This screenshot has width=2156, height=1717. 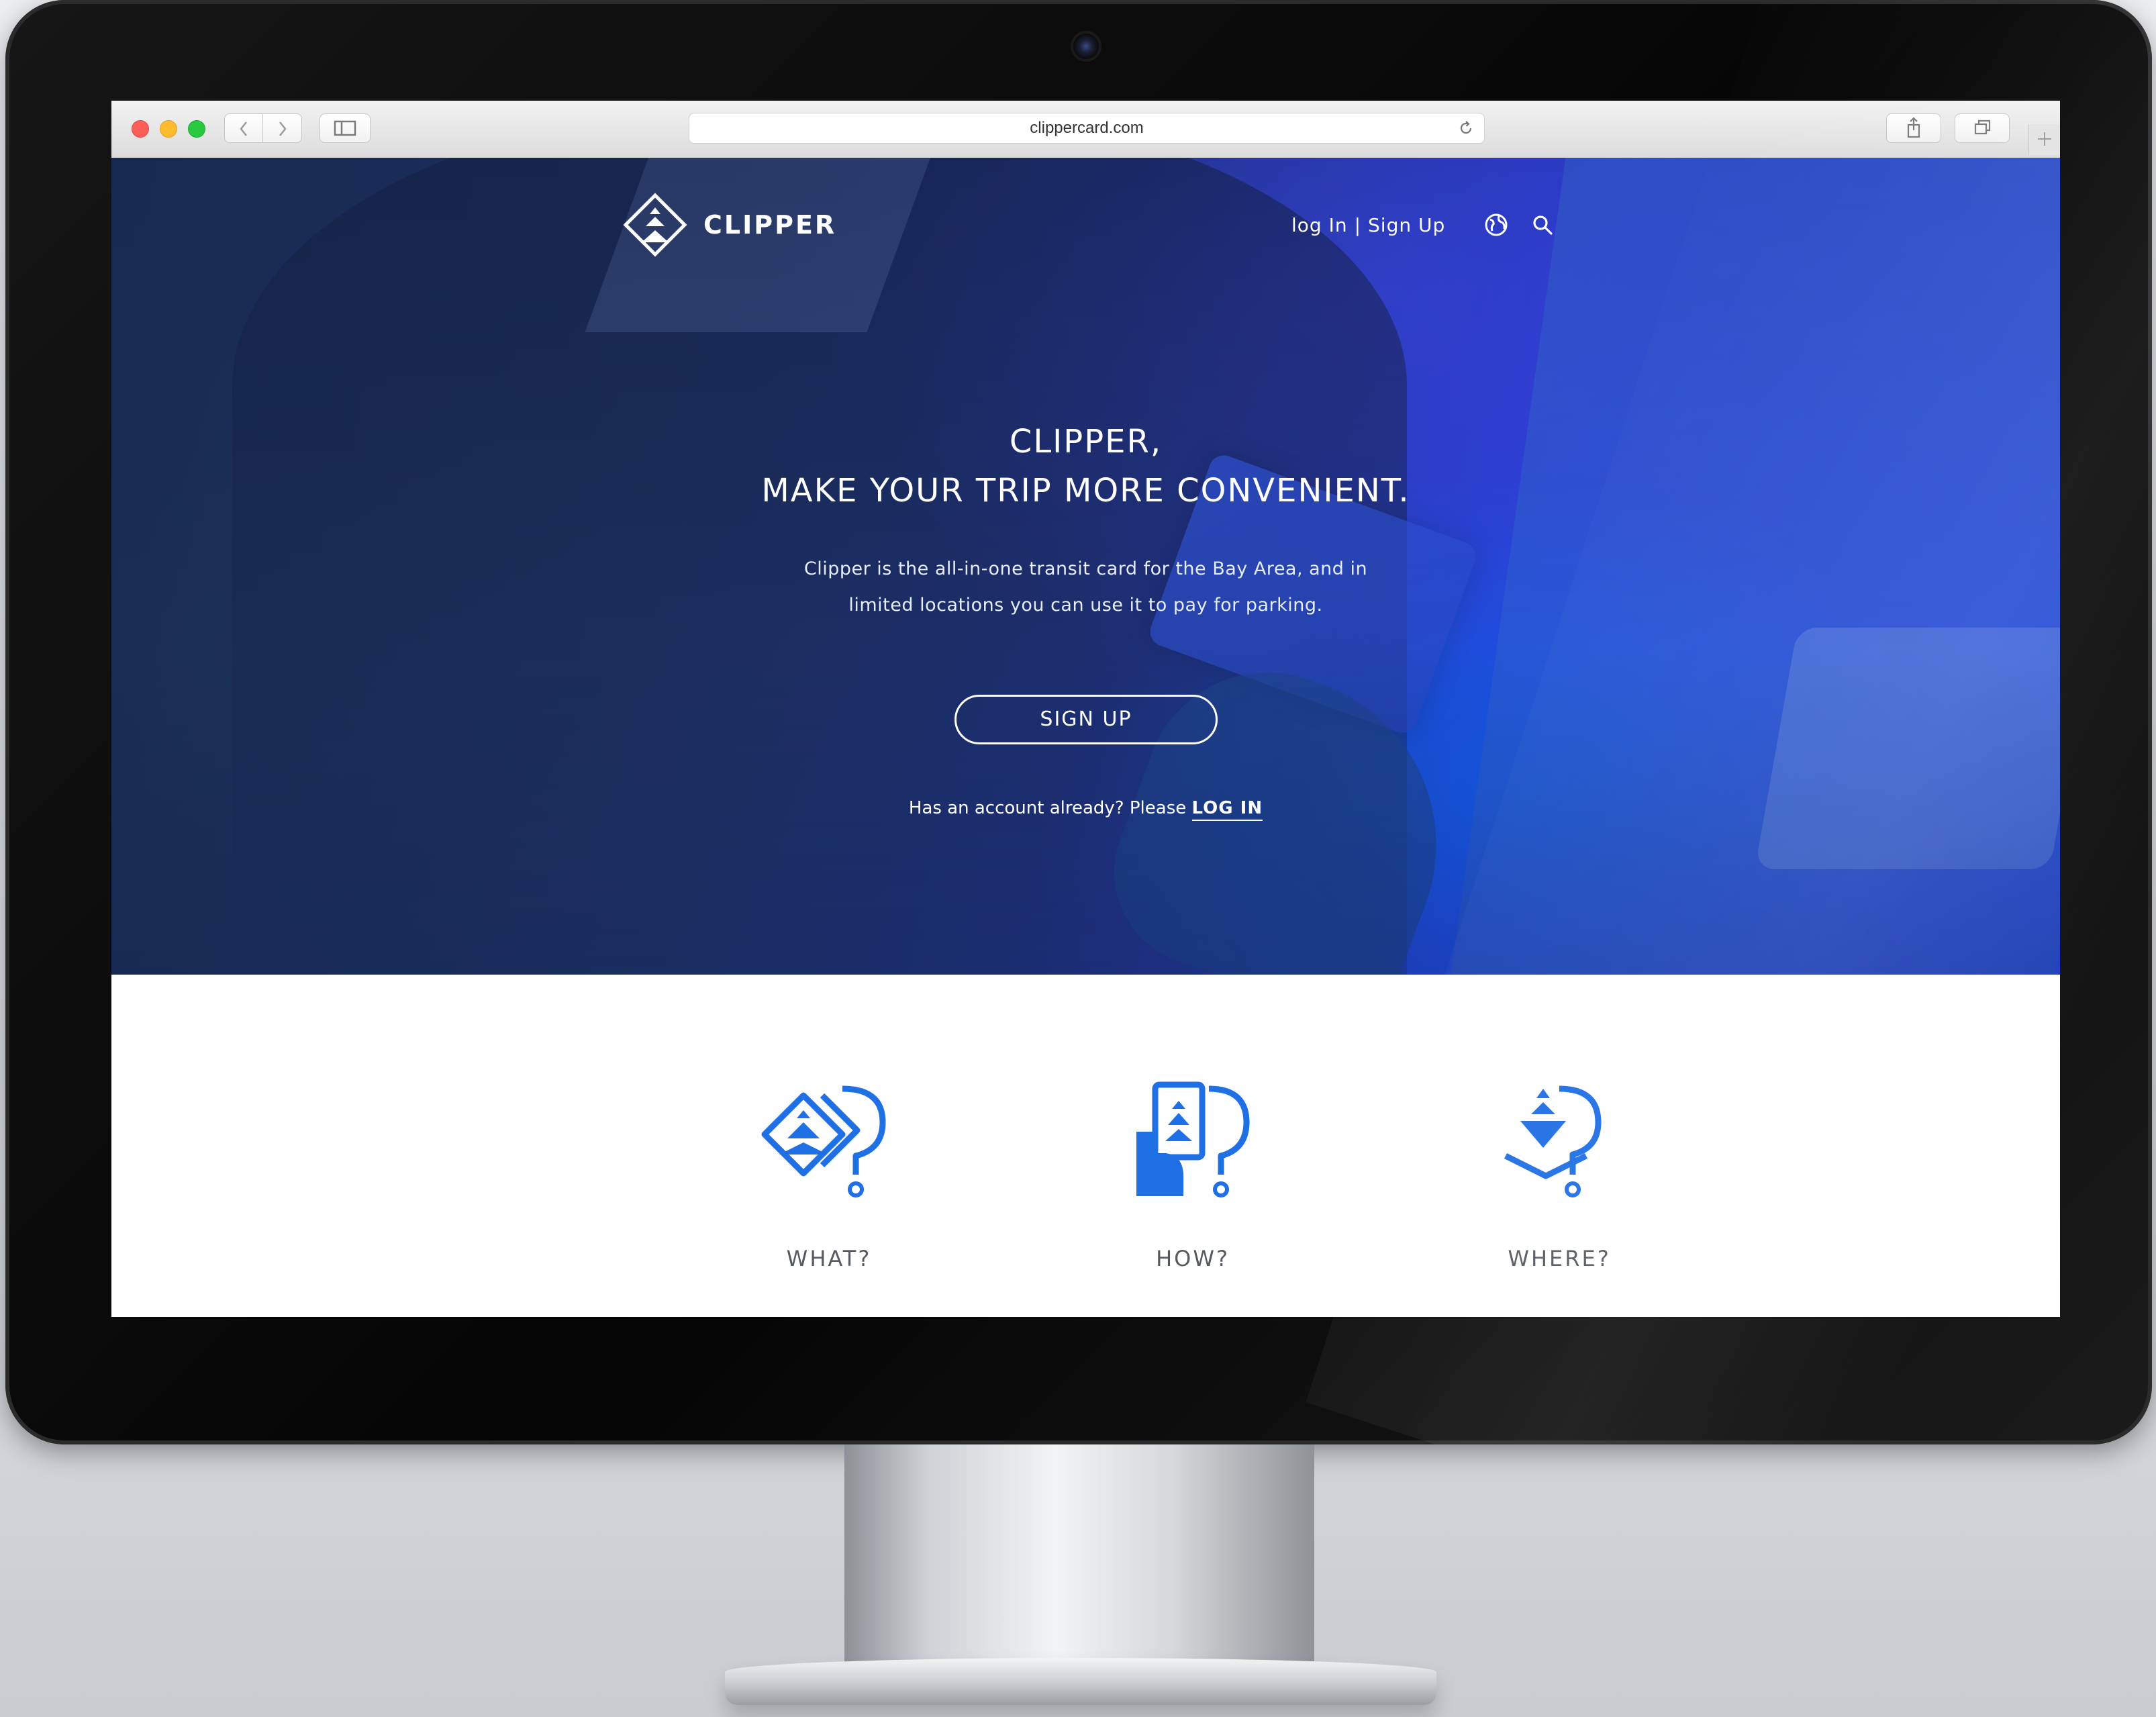 I want to click on browser-toolbar: clippercard.com, so click(x=1085, y=130).